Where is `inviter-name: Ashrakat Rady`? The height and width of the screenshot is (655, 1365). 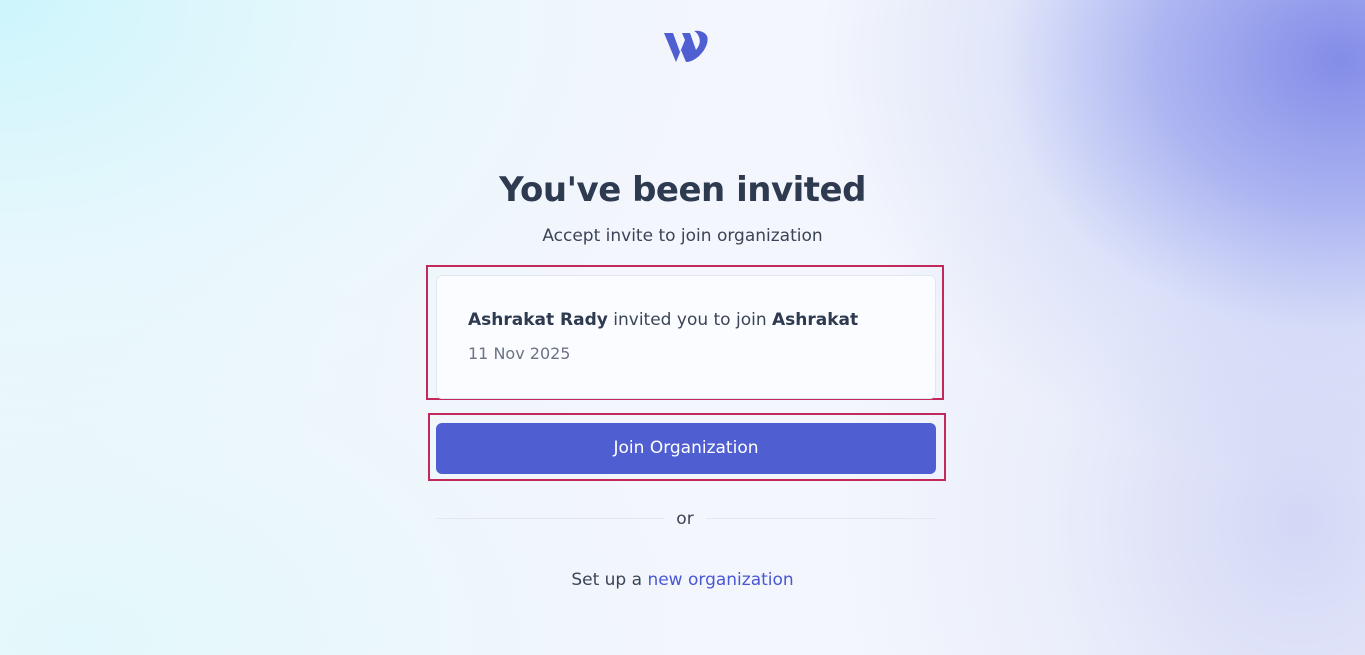 inviter-name: Ashrakat Rady is located at coordinates (538, 320).